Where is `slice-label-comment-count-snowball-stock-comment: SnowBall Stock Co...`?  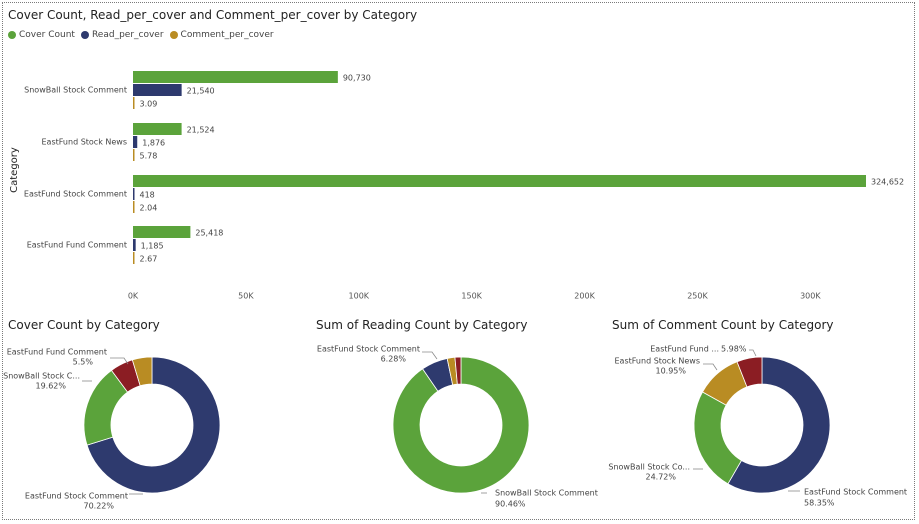 slice-label-comment-count-snowball-stock-comment: SnowBall Stock Co... is located at coordinates (649, 467).